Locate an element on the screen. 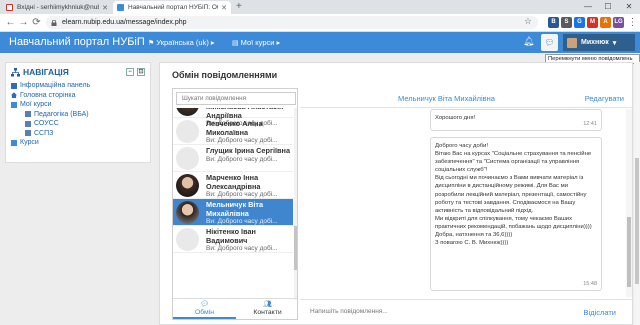 The width and height of the screenshot is (640, 325). messages-toggle-button: 💬︎ is located at coordinates (549, 42).